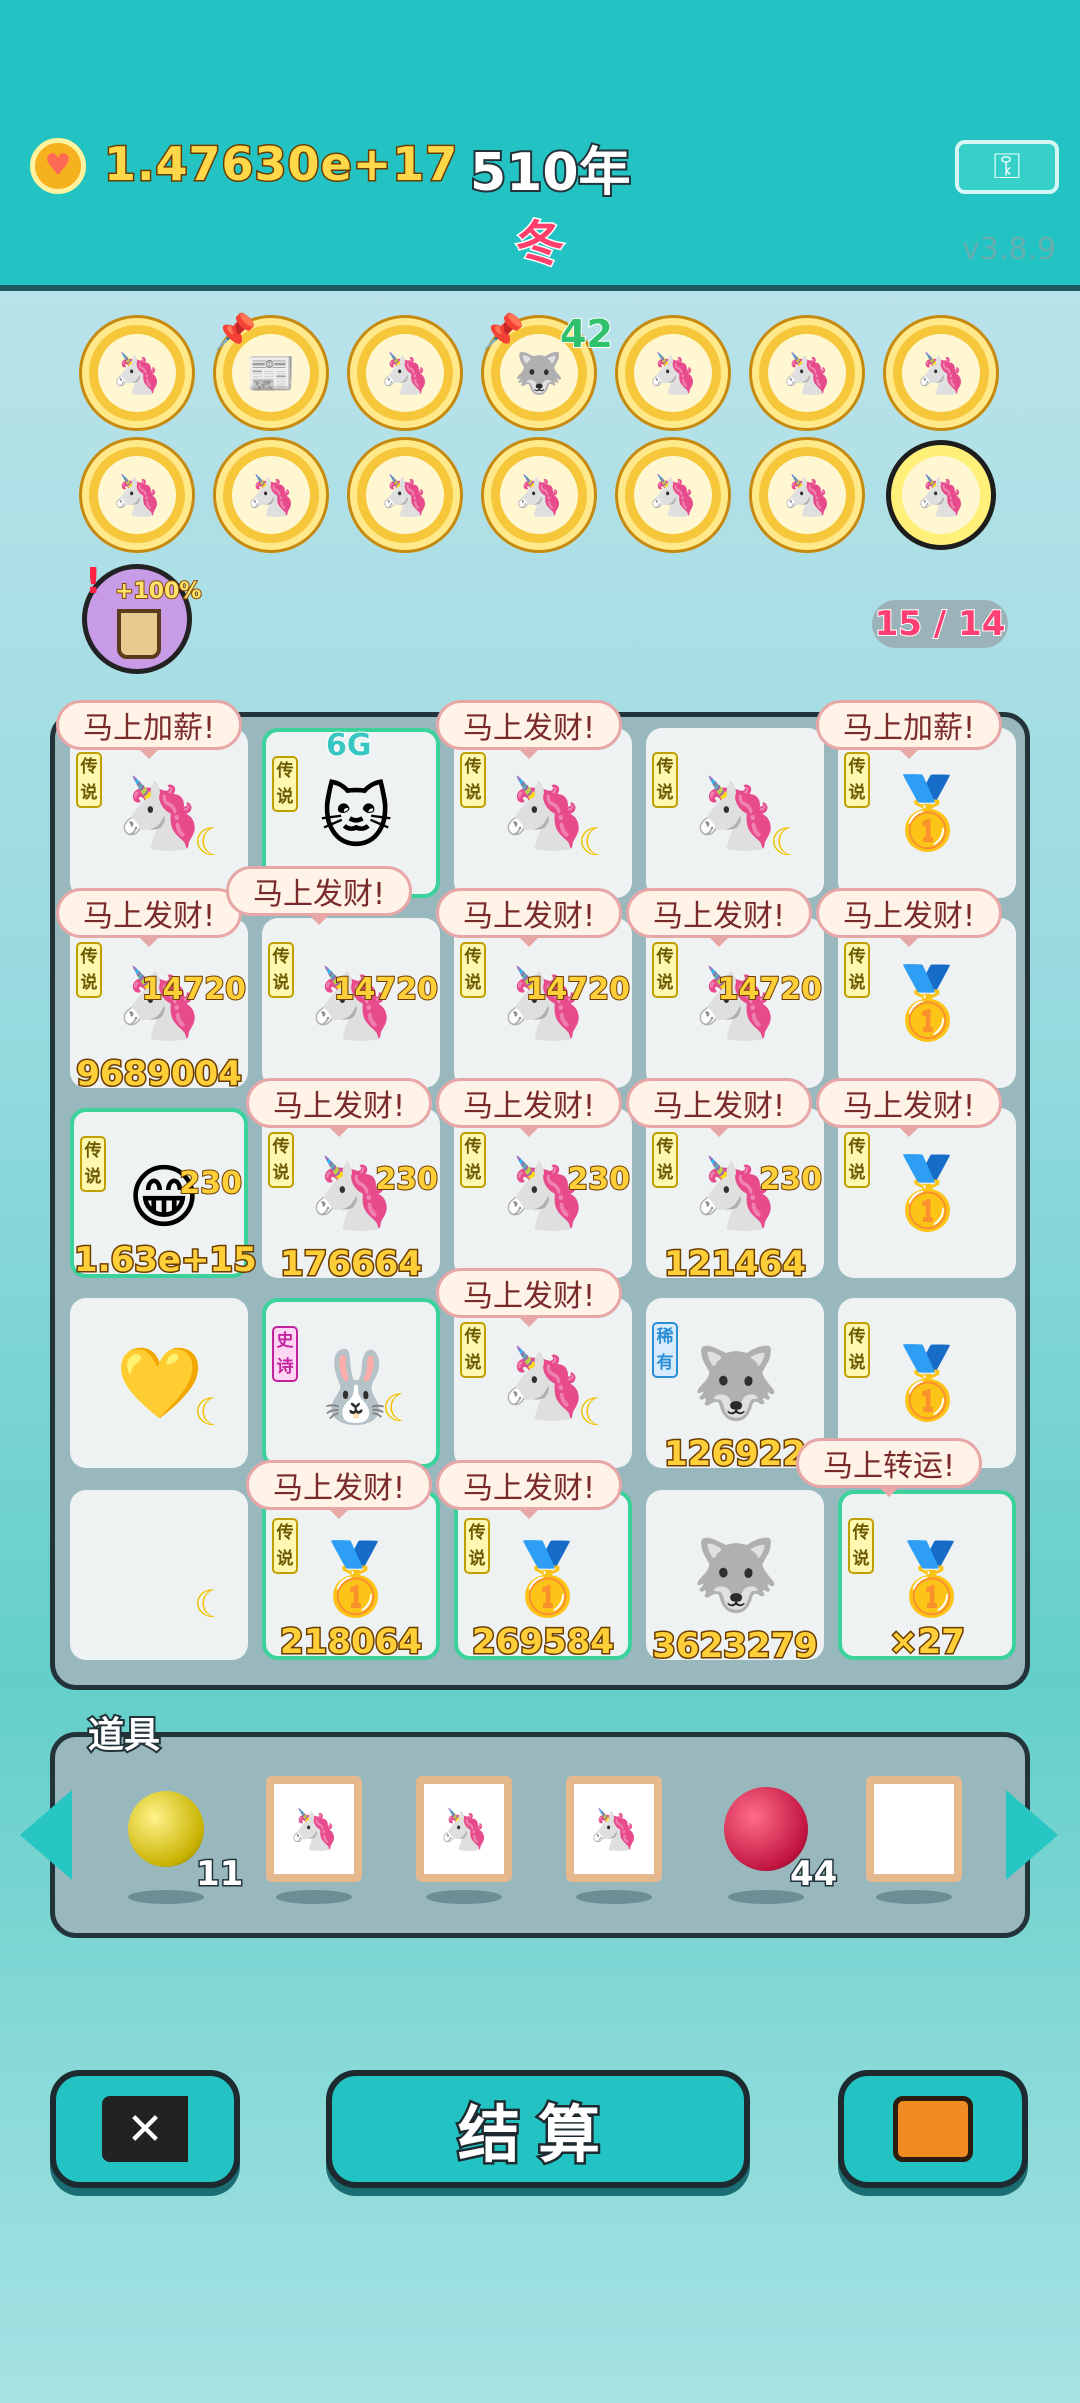 Image resolution: width=1080 pixels, height=2403 pixels. Describe the element at coordinates (210, 1183) in the screenshot. I see `tile-bonus: 230` at that location.